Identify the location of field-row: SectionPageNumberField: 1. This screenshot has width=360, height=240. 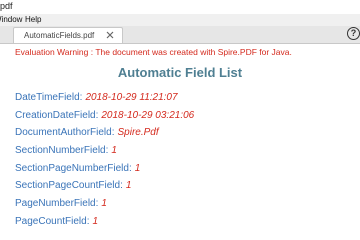
(77, 168).